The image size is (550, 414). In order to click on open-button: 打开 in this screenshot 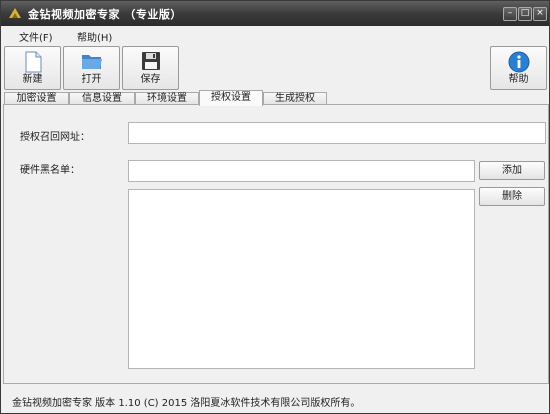, I will do `click(91, 68)`.